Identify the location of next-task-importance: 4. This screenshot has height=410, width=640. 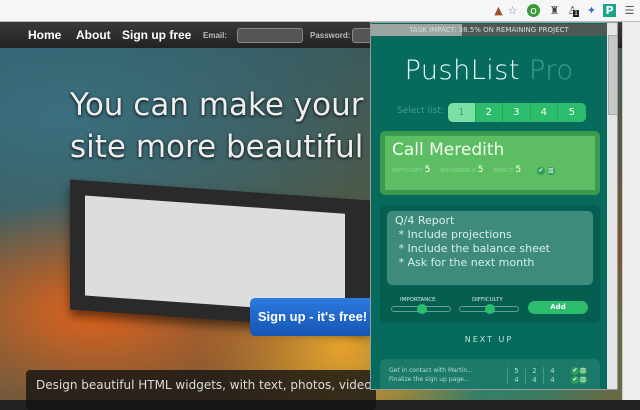
(534, 379).